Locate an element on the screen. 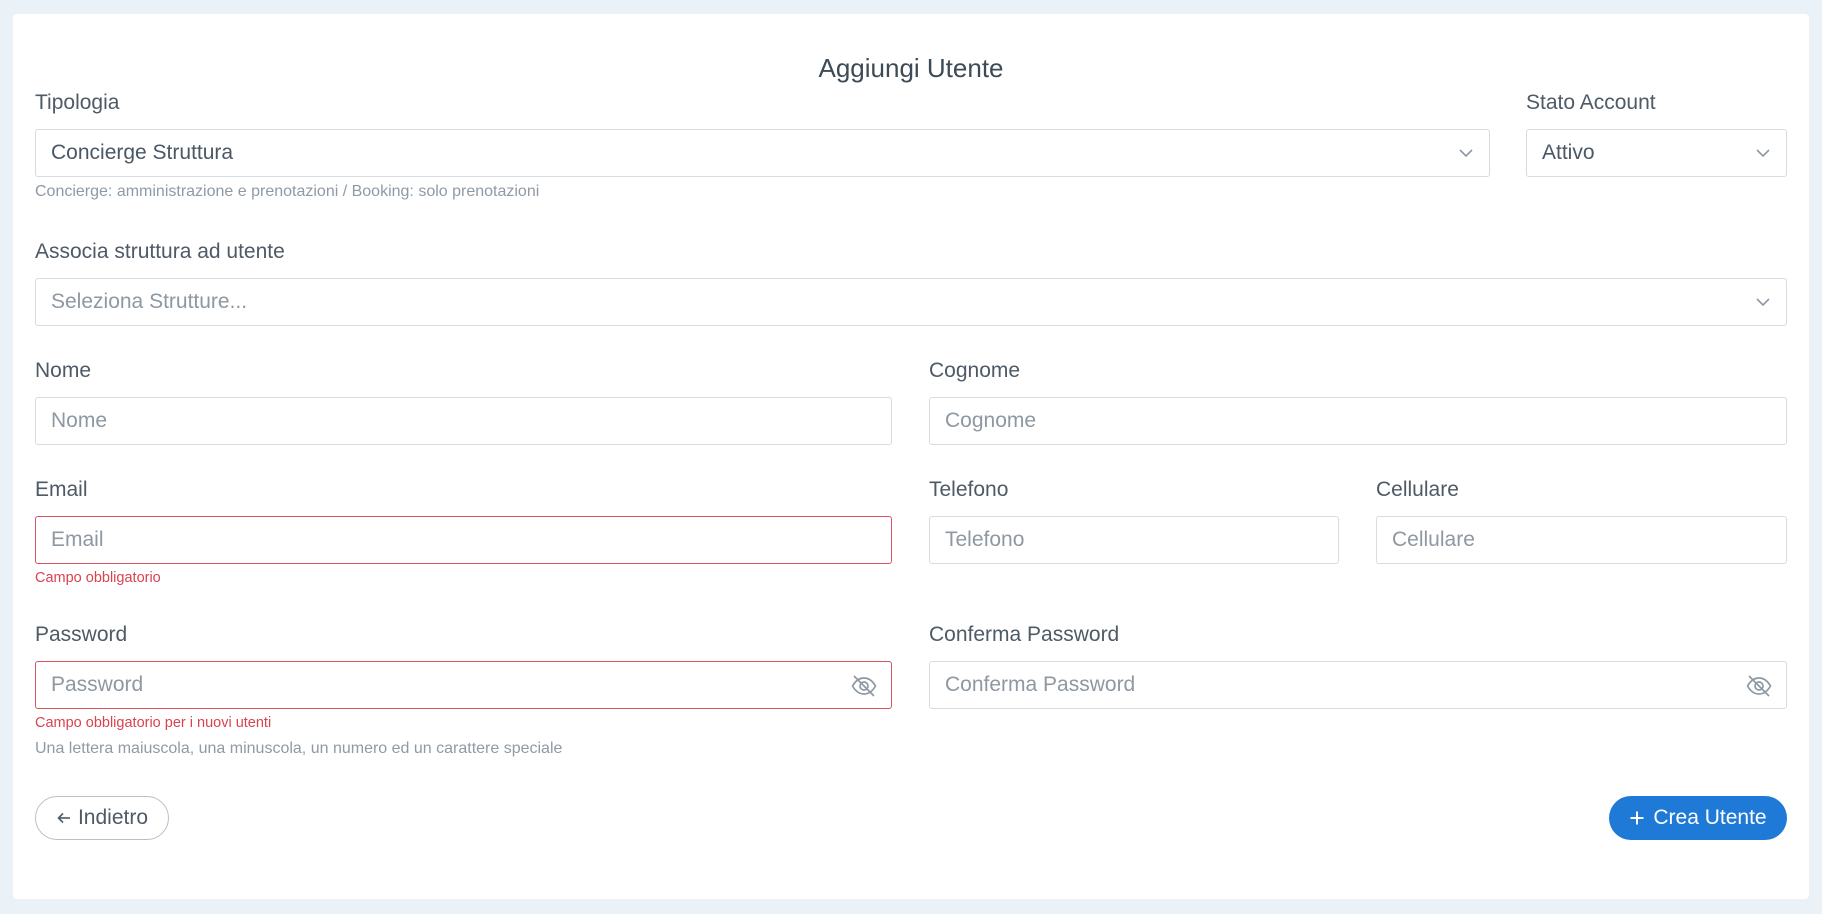 The image size is (1822, 914). cellulare-field-wrapper is located at coordinates (1581, 540).